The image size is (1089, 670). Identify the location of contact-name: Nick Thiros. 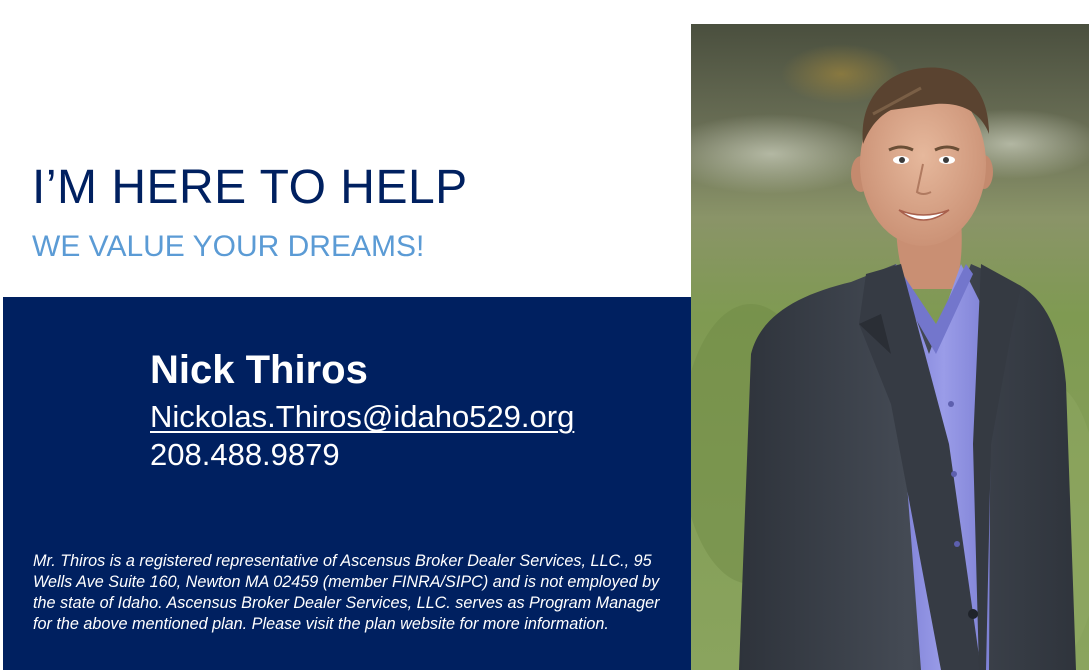
(259, 370).